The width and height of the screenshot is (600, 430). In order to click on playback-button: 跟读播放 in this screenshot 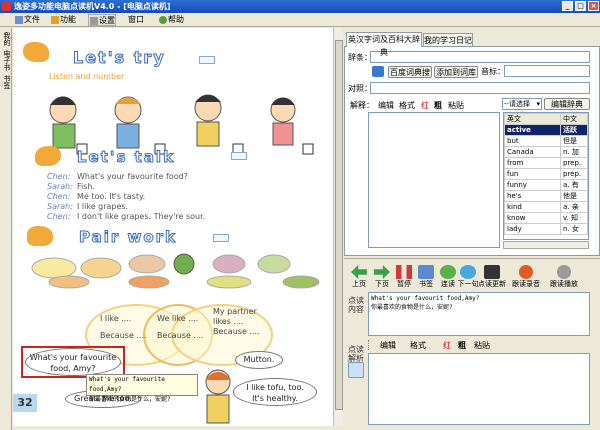, I will do `click(564, 276)`.